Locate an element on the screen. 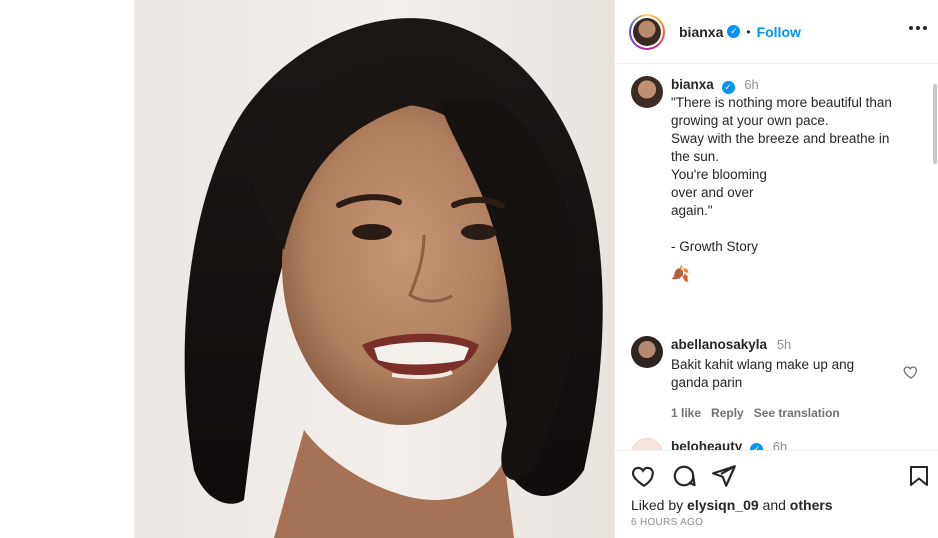  liked-by-prefix: Liked by is located at coordinates (657, 505).